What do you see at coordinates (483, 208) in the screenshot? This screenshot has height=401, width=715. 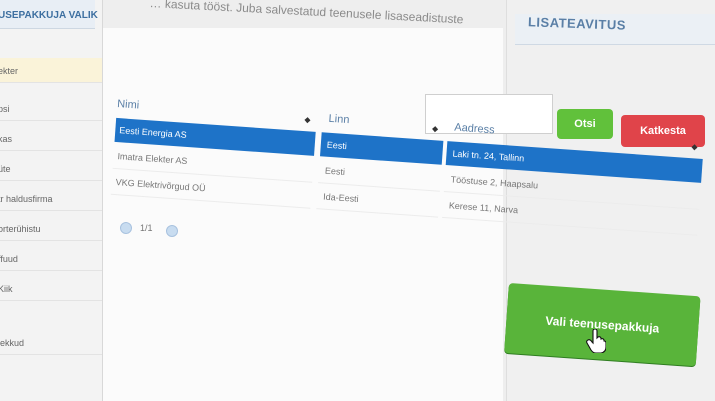 I see `cell-text: Kerese 11, Narva` at bounding box center [483, 208].